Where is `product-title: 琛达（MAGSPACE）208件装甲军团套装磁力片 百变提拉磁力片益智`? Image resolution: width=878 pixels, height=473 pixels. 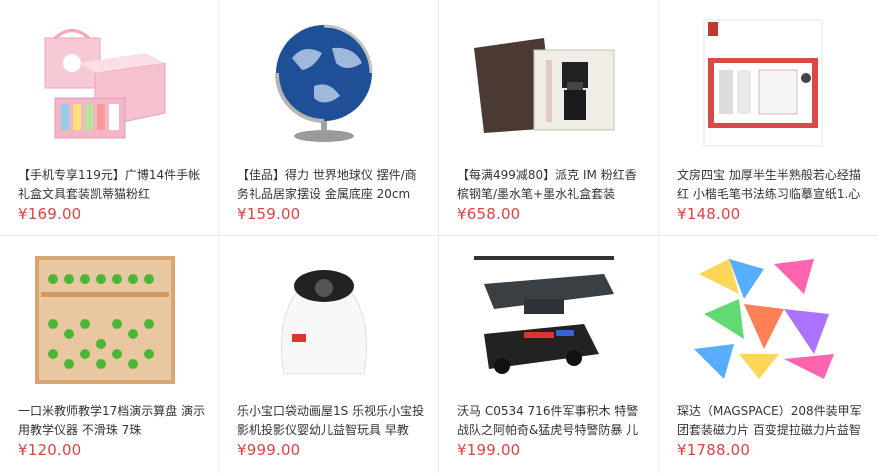 product-title: 琛达（MAGSPACE）208件装甲军团套装磁力片 百变提拉磁力片益智 is located at coordinates (772, 421).